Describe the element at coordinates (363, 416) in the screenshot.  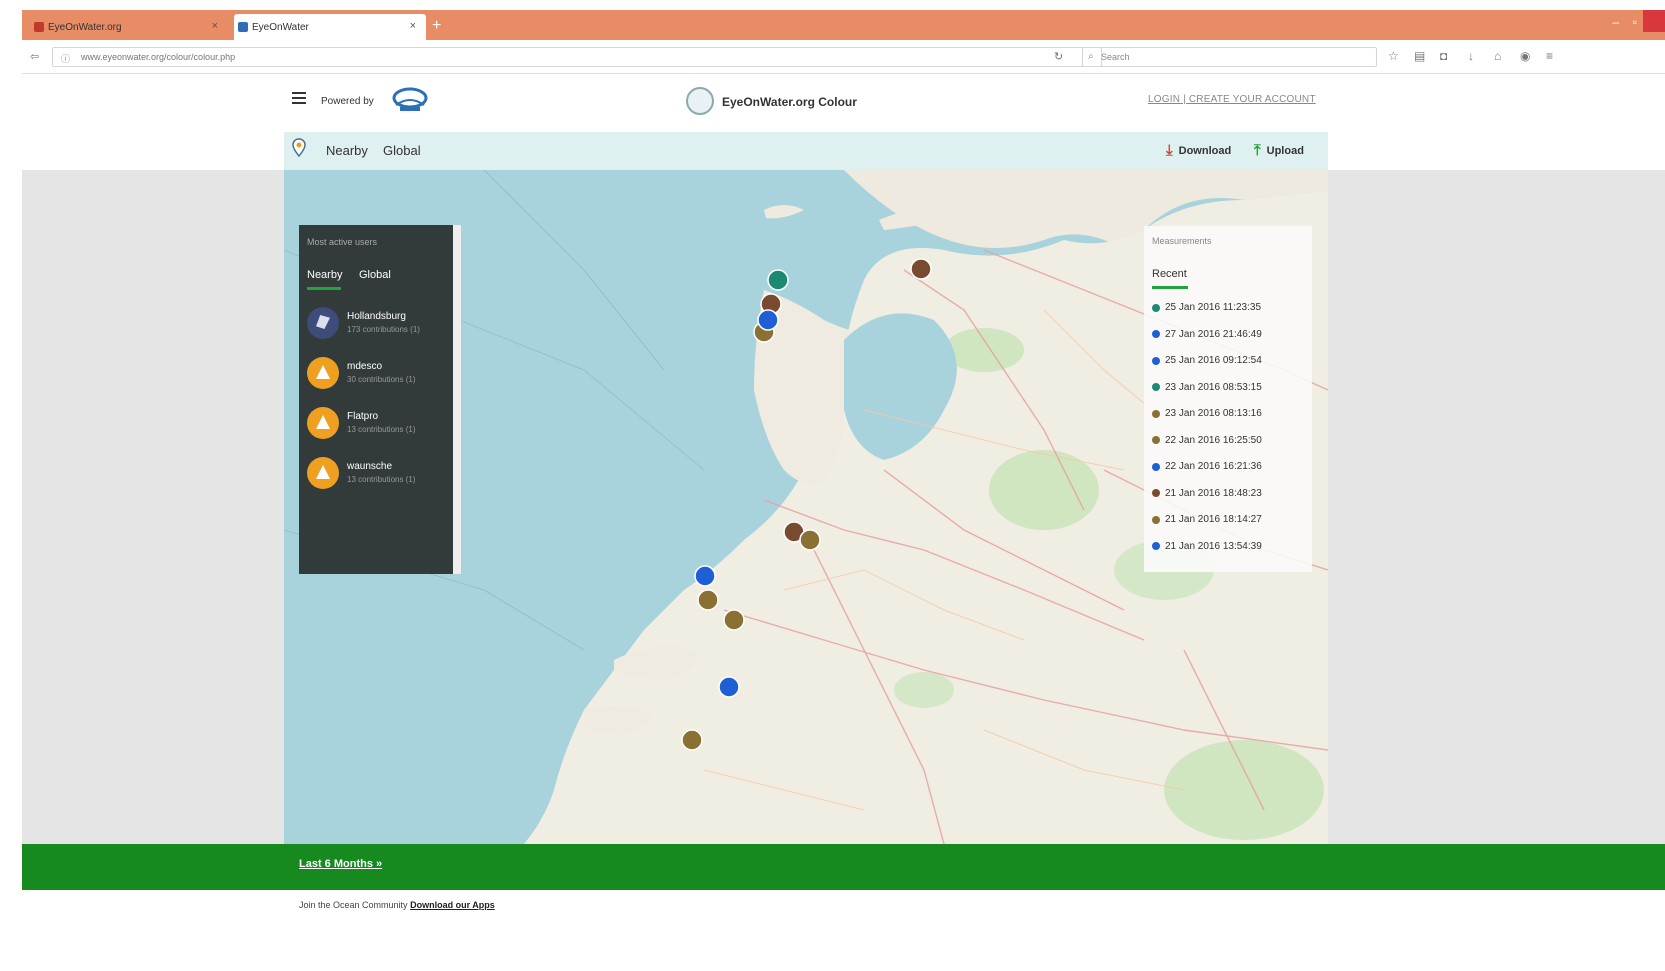
I see `contributor-name: Flatpro` at that location.